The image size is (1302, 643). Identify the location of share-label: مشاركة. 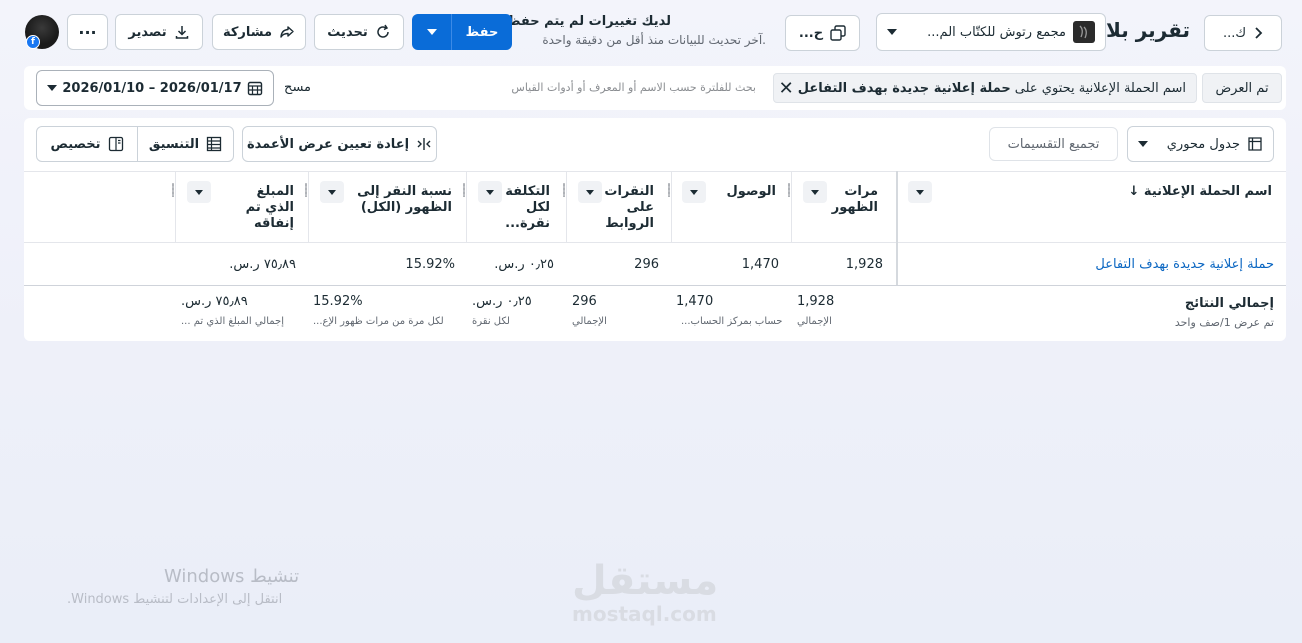
(247, 32).